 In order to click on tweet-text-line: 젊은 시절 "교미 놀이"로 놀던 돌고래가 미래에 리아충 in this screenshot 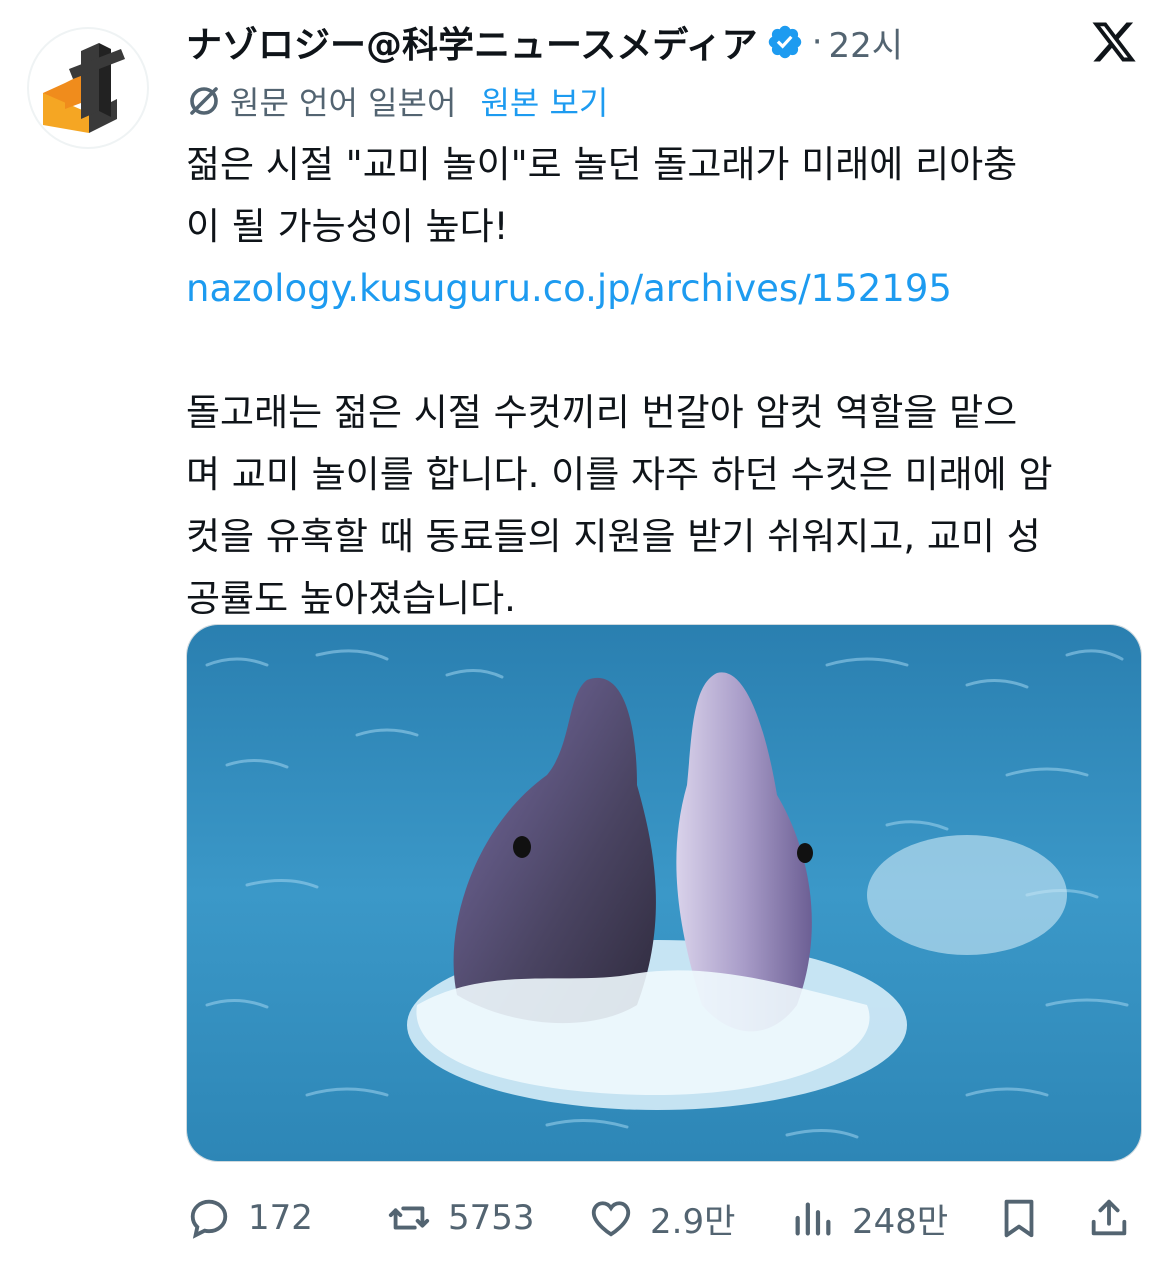, I will do `click(602, 164)`.